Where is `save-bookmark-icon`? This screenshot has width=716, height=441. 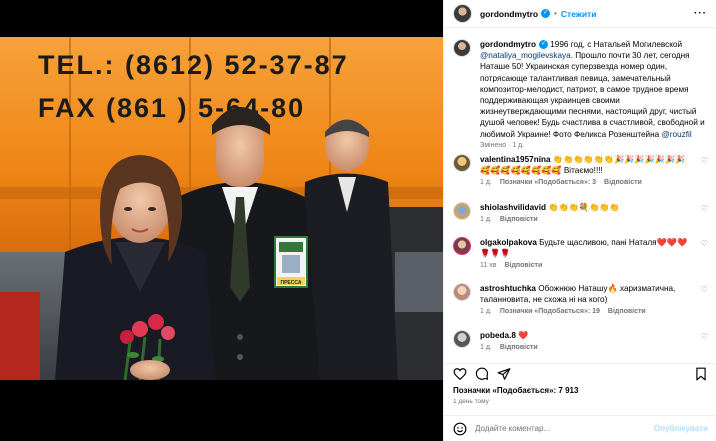
save-bookmark-icon is located at coordinates (701, 374).